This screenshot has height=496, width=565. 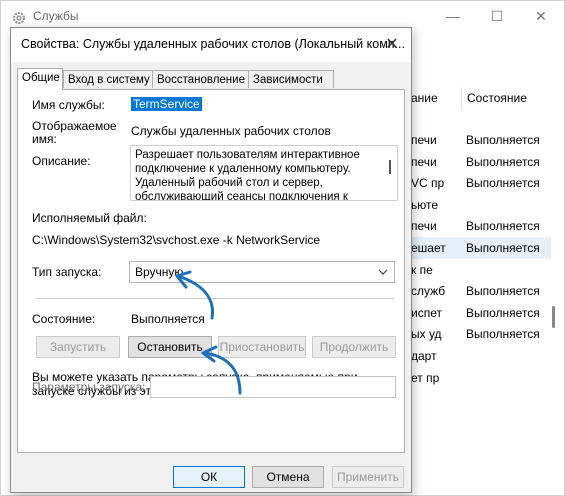 What do you see at coordinates (476, 270) in the screenshot?
I see `list-item: к пе` at bounding box center [476, 270].